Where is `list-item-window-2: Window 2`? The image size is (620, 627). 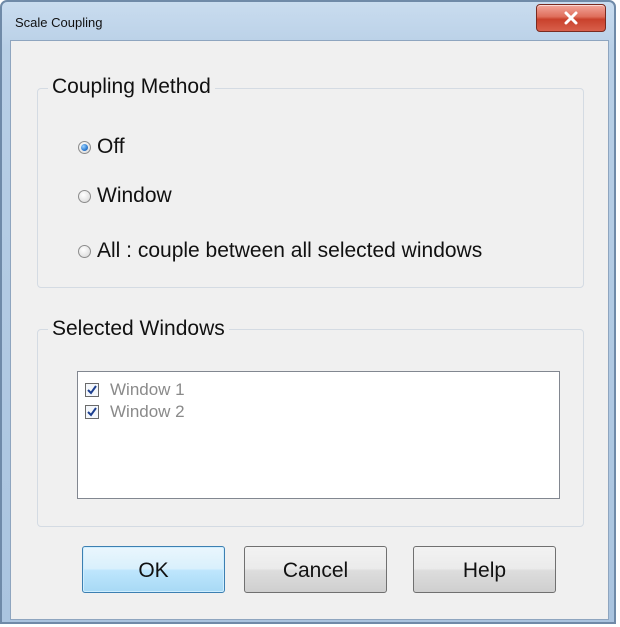
list-item-window-2: Window 2 is located at coordinates (135, 412).